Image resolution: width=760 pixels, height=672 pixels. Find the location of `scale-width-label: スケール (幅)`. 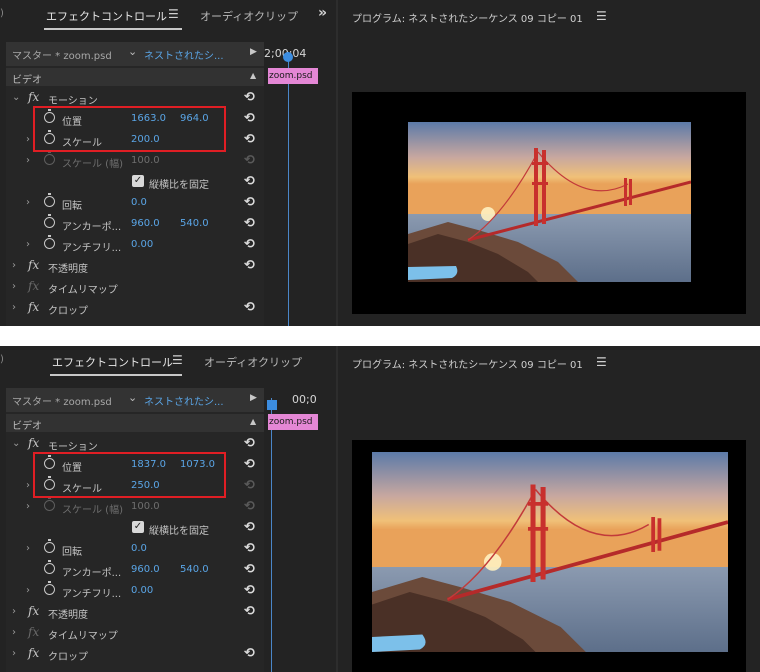

scale-width-label: スケール (幅) is located at coordinates (92, 164).